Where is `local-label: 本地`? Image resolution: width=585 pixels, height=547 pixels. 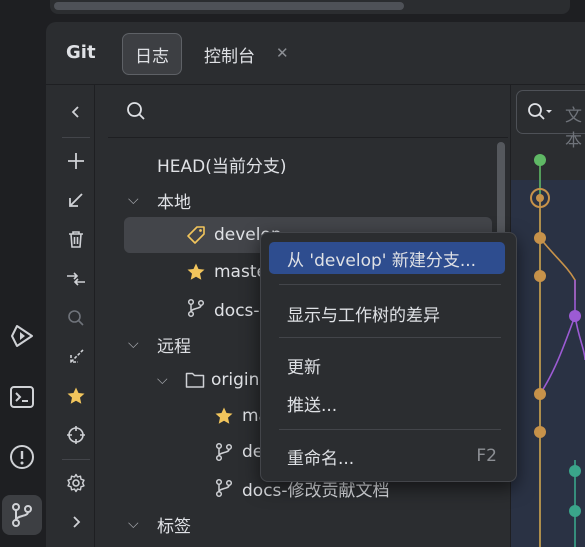
local-label: 本地 is located at coordinates (174, 202).